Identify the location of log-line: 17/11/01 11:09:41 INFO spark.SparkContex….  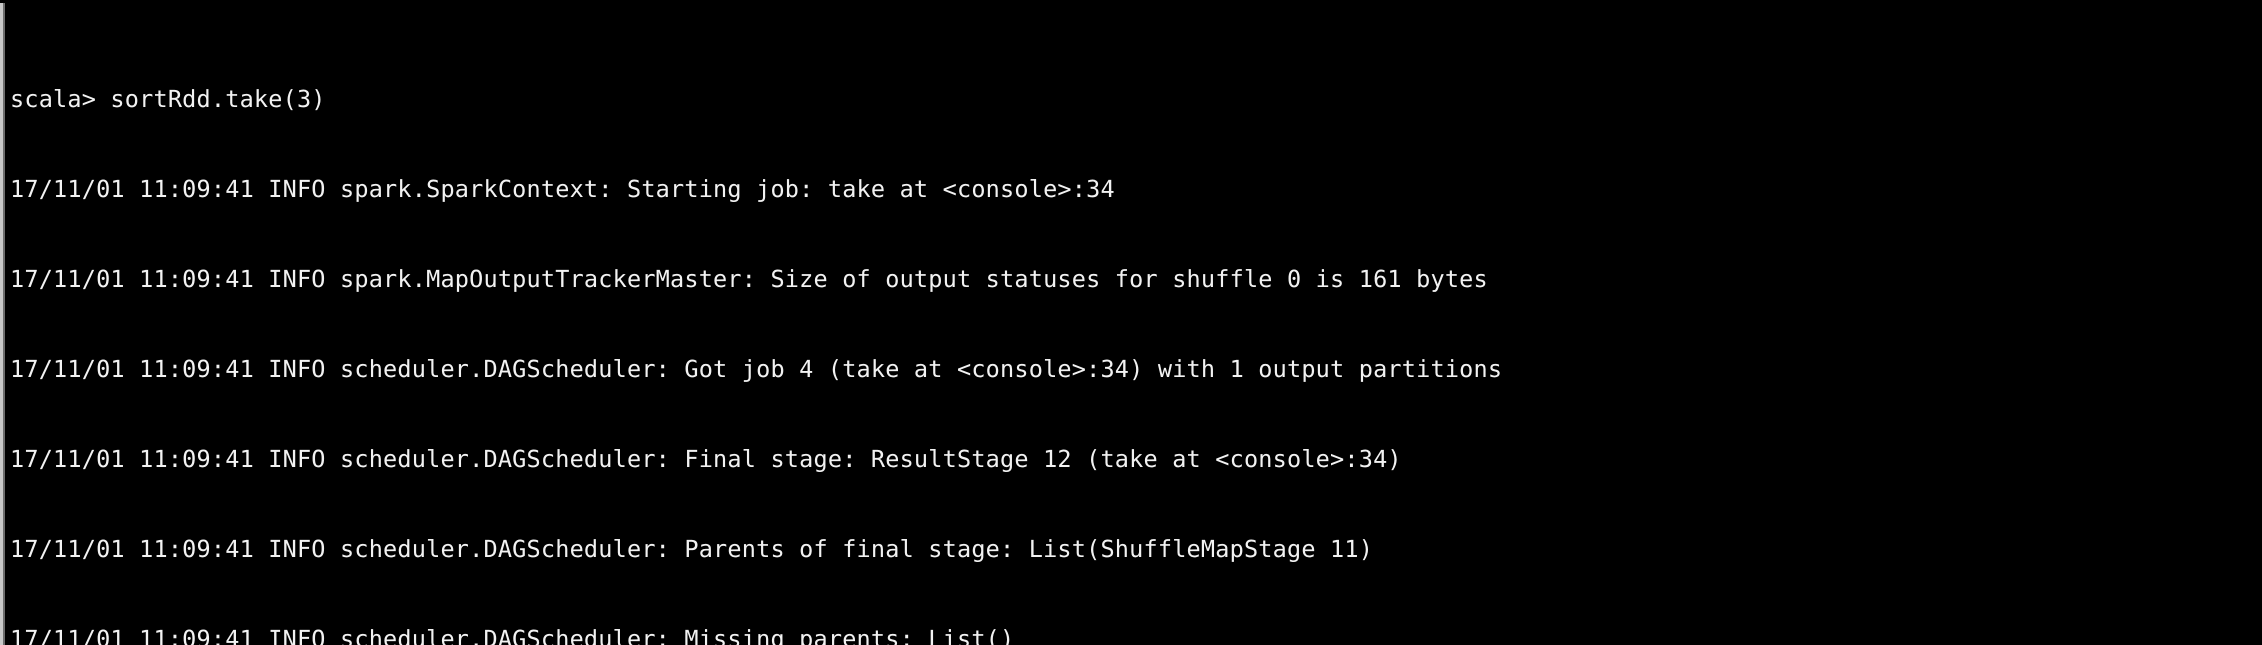
(562, 189).